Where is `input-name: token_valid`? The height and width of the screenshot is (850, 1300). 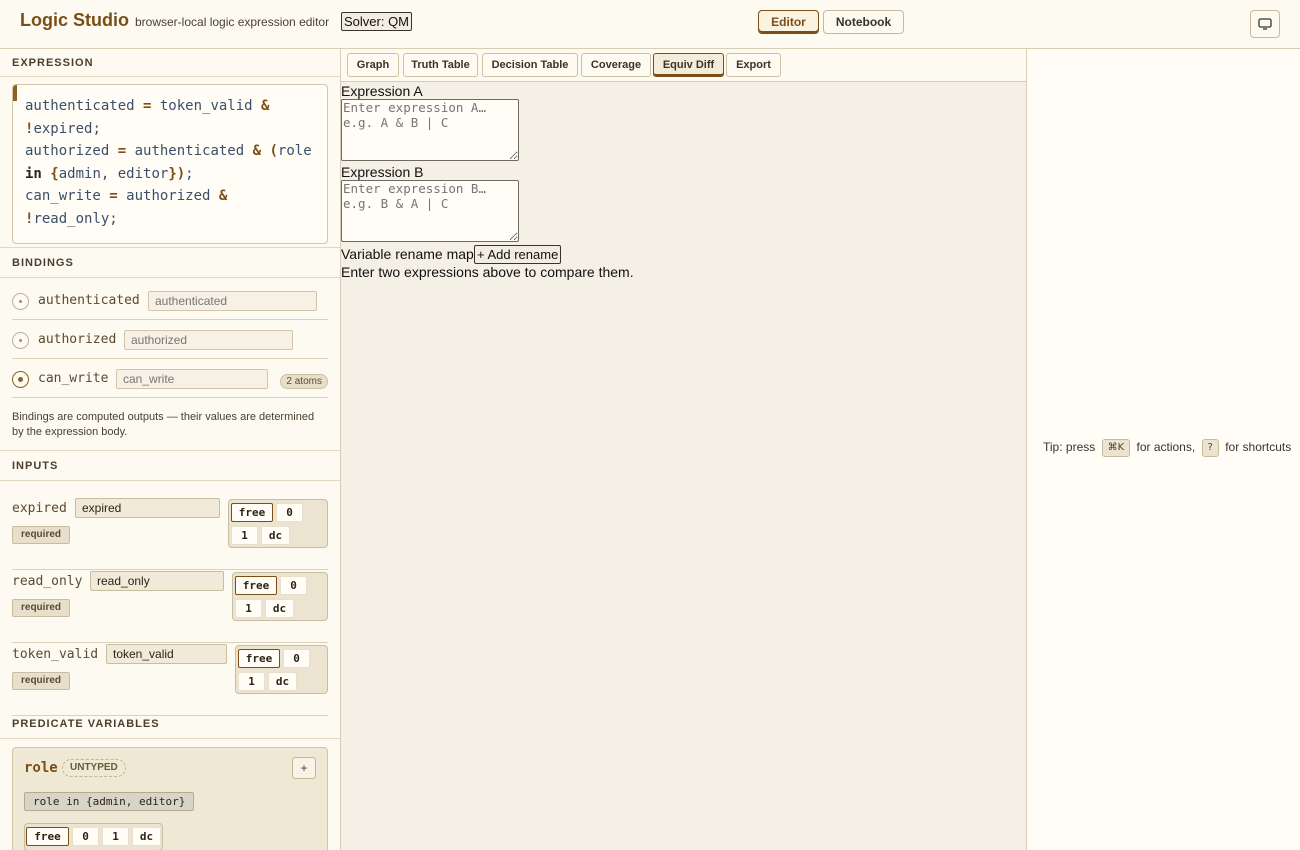
input-name: token_valid is located at coordinates (55, 654).